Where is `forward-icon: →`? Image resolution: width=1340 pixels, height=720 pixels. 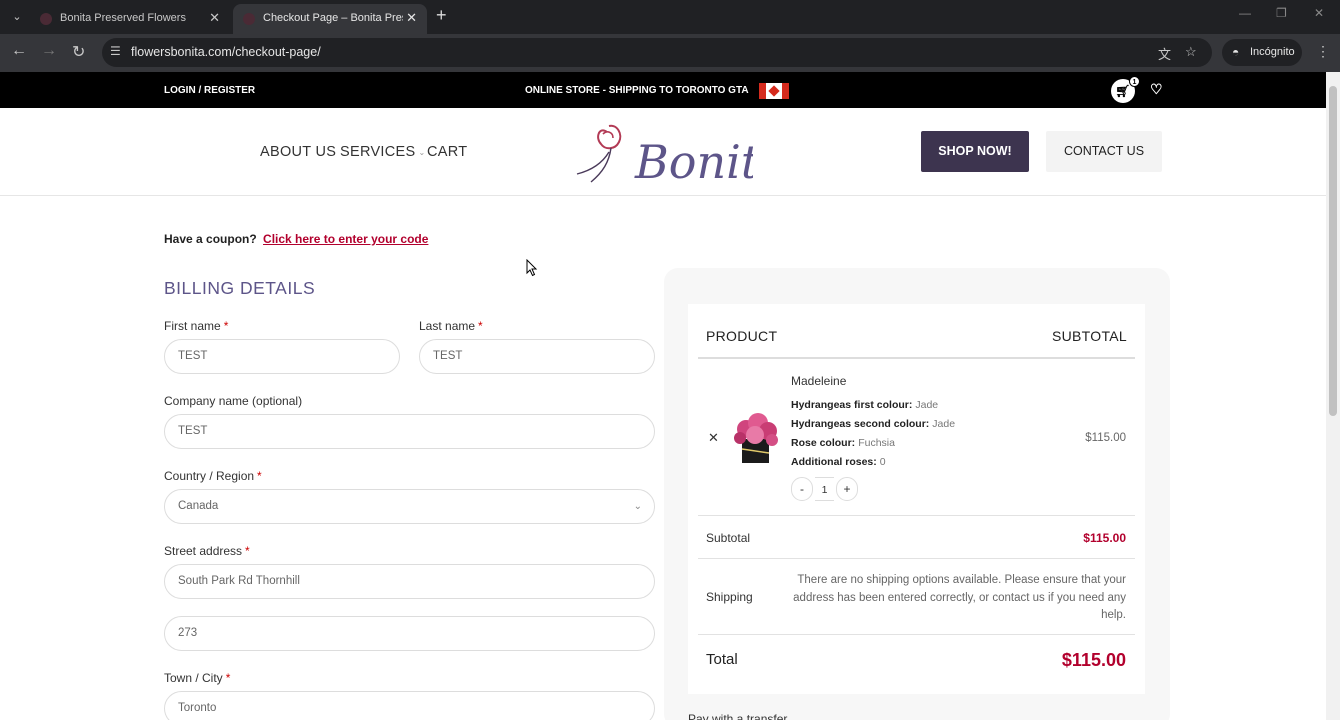 forward-icon: → is located at coordinates (49, 51).